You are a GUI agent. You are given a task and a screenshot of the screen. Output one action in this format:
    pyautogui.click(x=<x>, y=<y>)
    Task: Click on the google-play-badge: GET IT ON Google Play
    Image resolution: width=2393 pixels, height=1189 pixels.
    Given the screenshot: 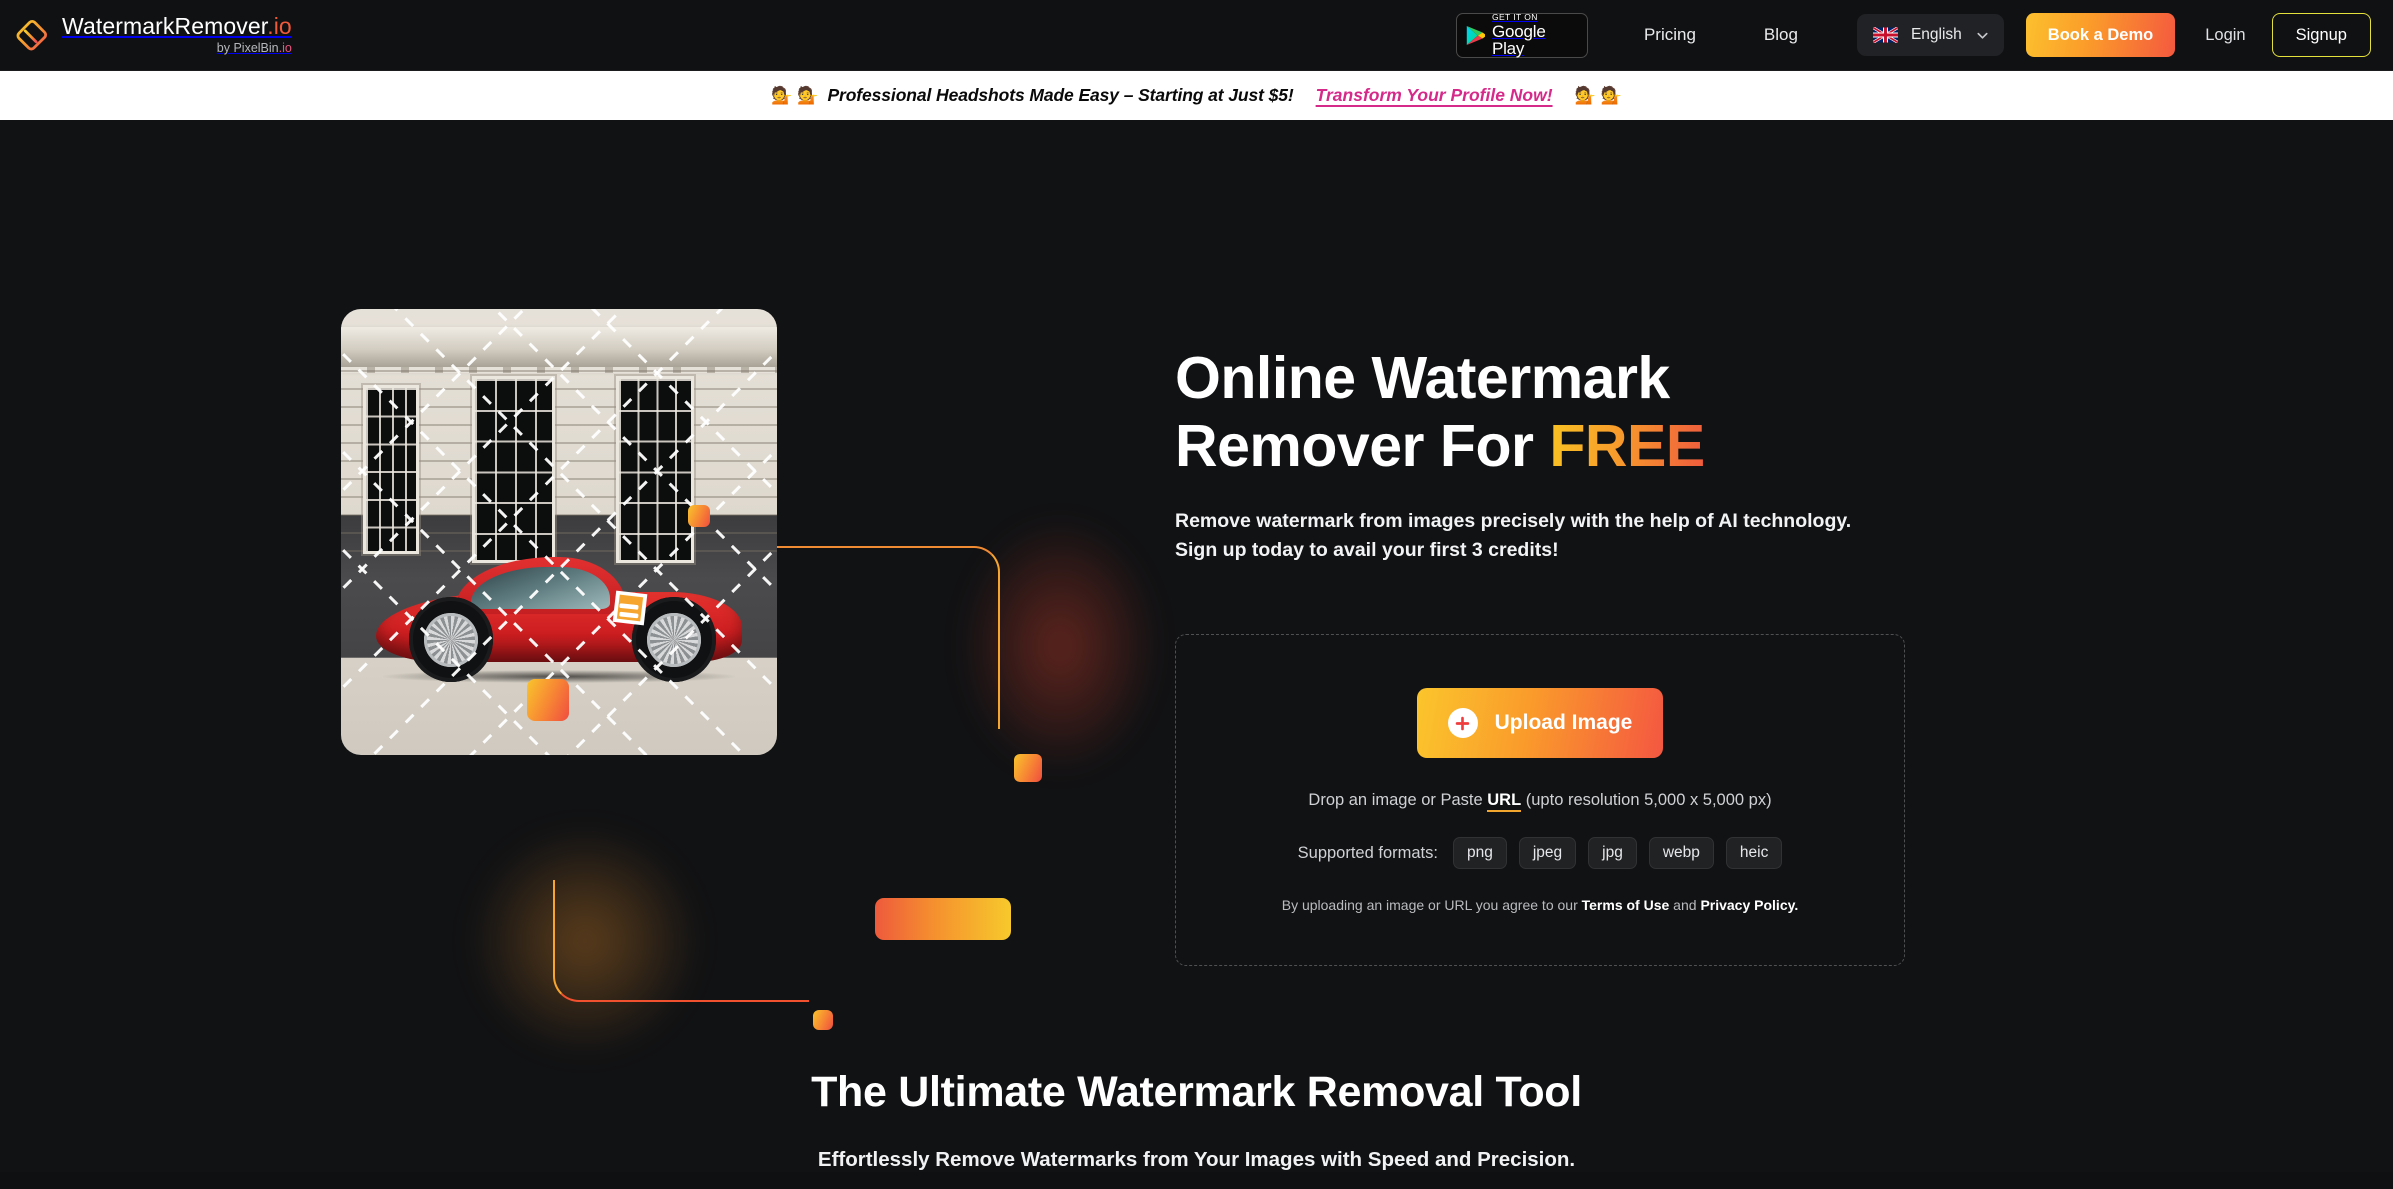 What is the action you would take?
    pyautogui.click(x=1521, y=35)
    